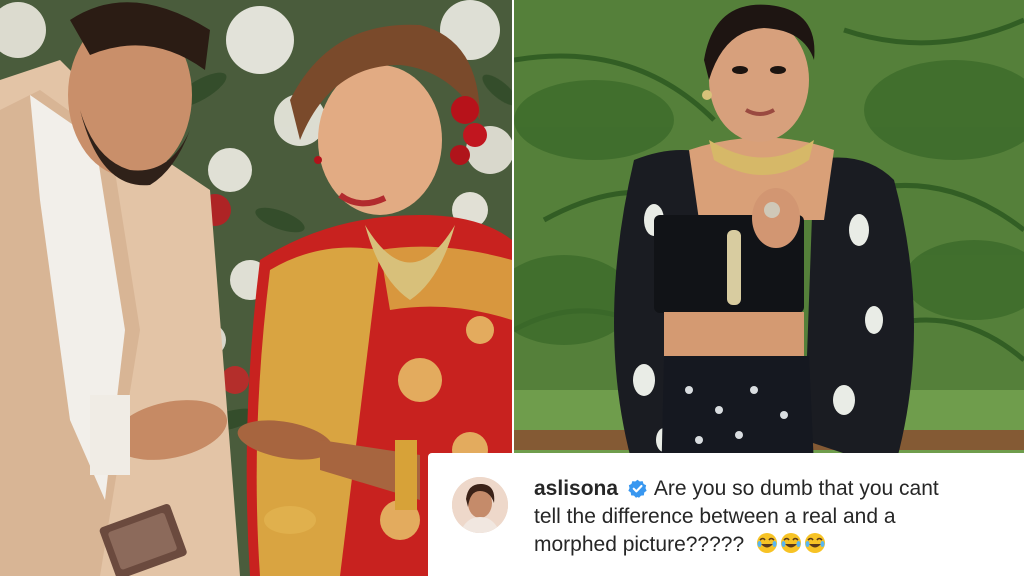 The width and height of the screenshot is (1024, 576). I want to click on avatar-portrait, so click(480, 505).